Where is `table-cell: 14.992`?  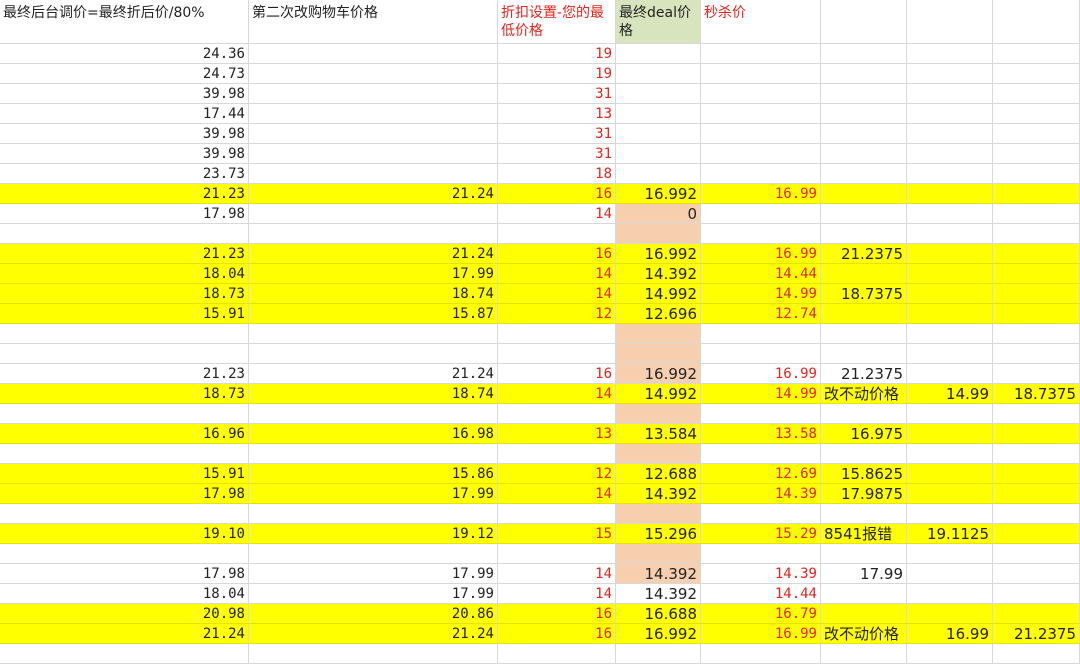 table-cell: 14.992 is located at coordinates (658, 294).